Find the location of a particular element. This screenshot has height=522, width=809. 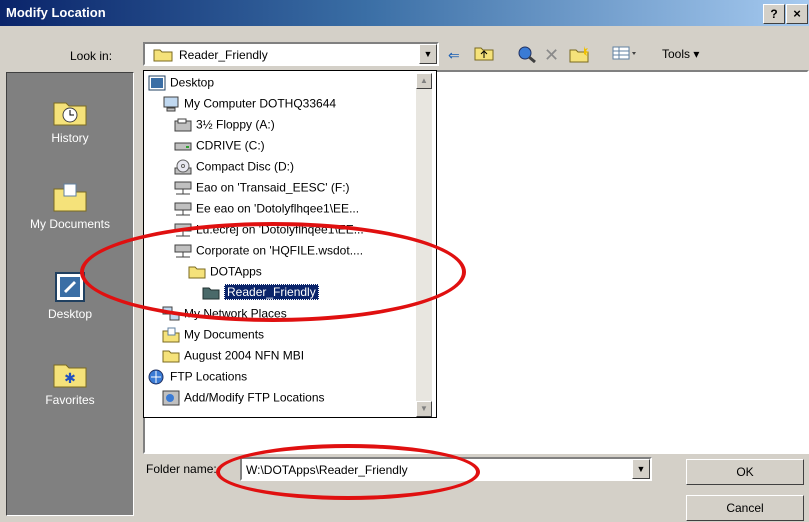

help-button: ? is located at coordinates (774, 14).